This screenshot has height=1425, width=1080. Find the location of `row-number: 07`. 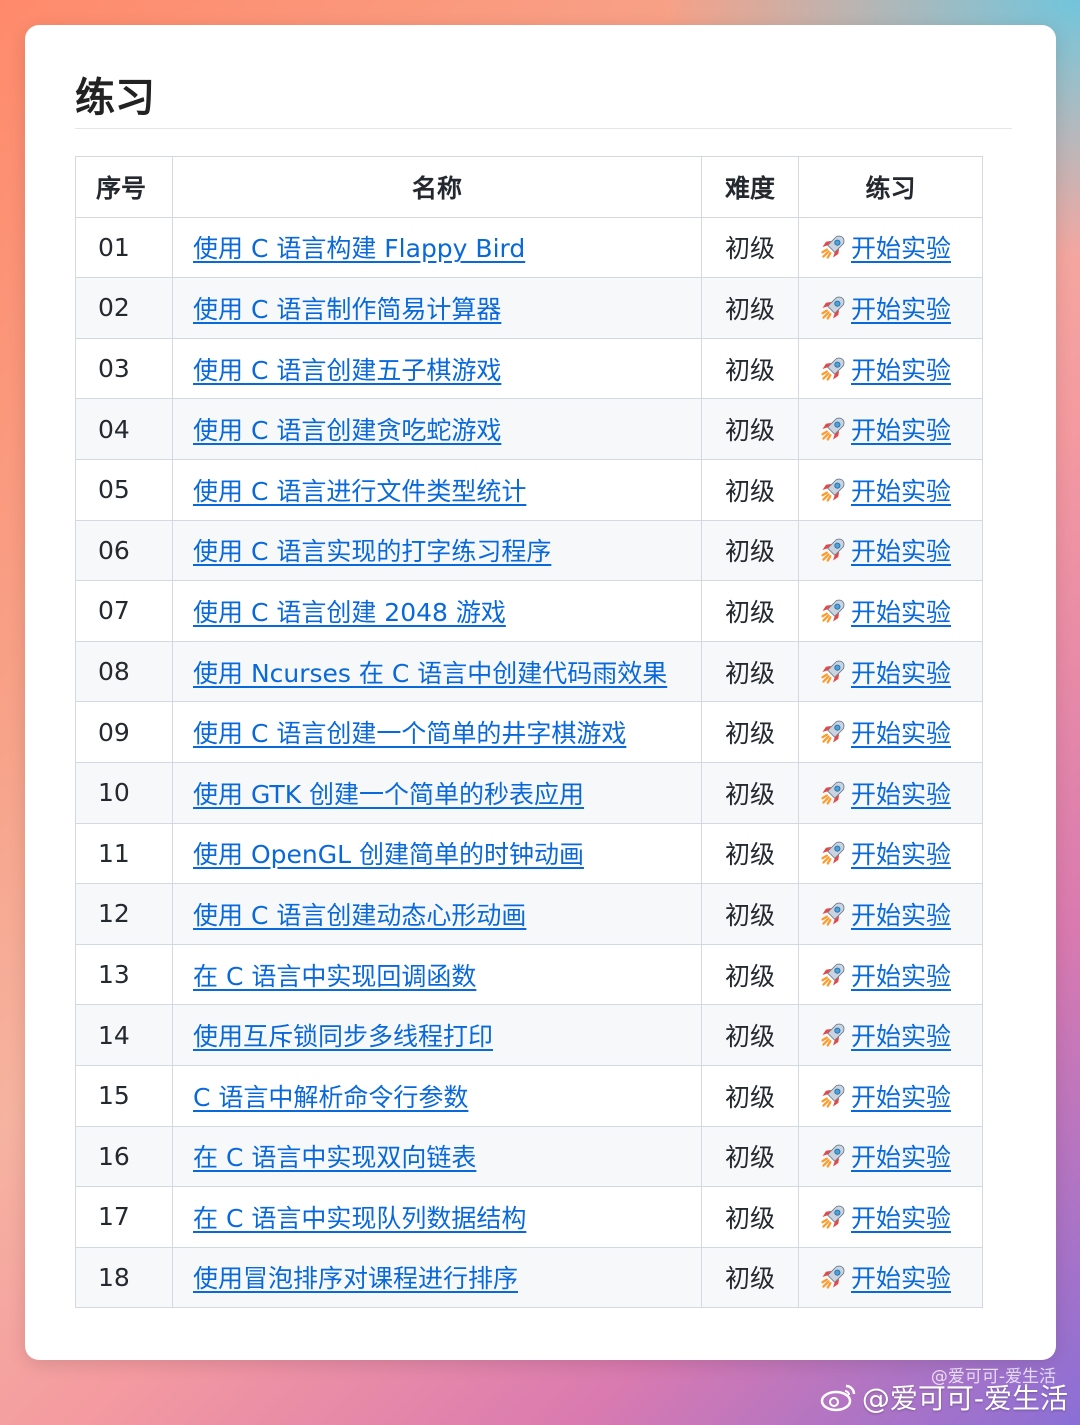

row-number: 07 is located at coordinates (124, 611).